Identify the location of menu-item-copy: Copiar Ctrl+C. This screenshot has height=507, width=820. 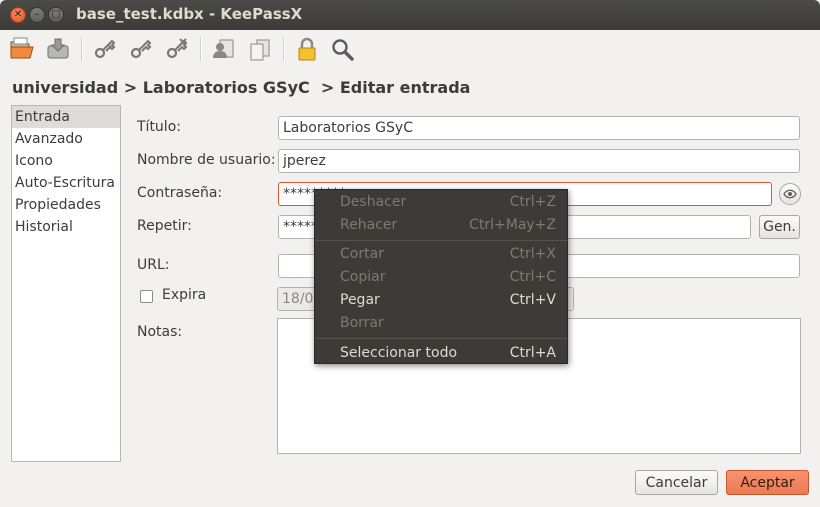
(441, 277).